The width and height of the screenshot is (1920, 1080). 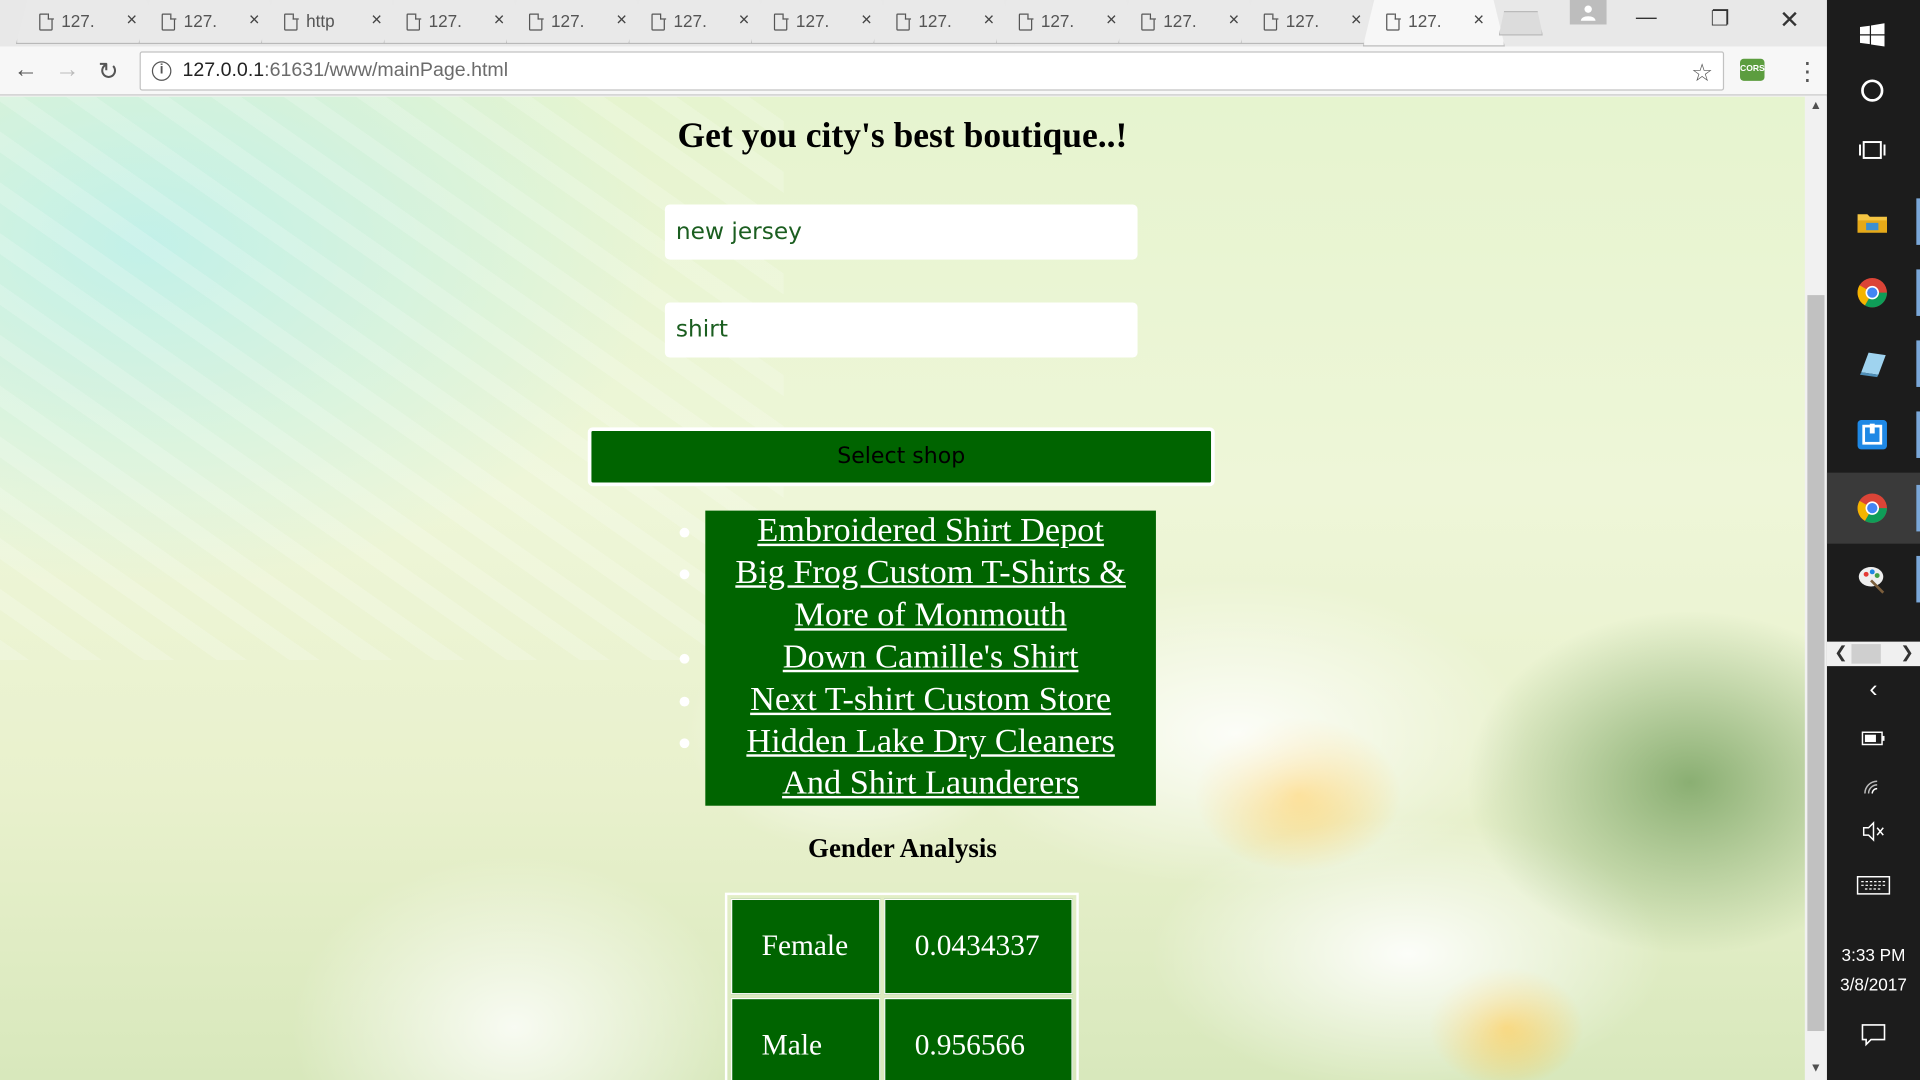 I want to click on tab-11: 127. ×, so click(x=1311, y=22).